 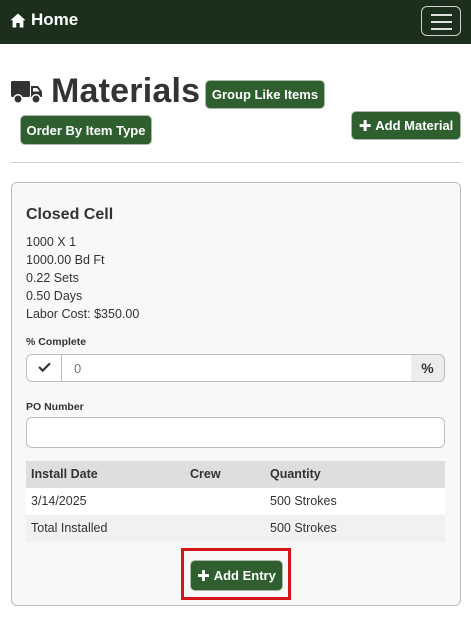 What do you see at coordinates (51, 242) in the screenshot?
I see `material-dimensions: 1000 X 1` at bounding box center [51, 242].